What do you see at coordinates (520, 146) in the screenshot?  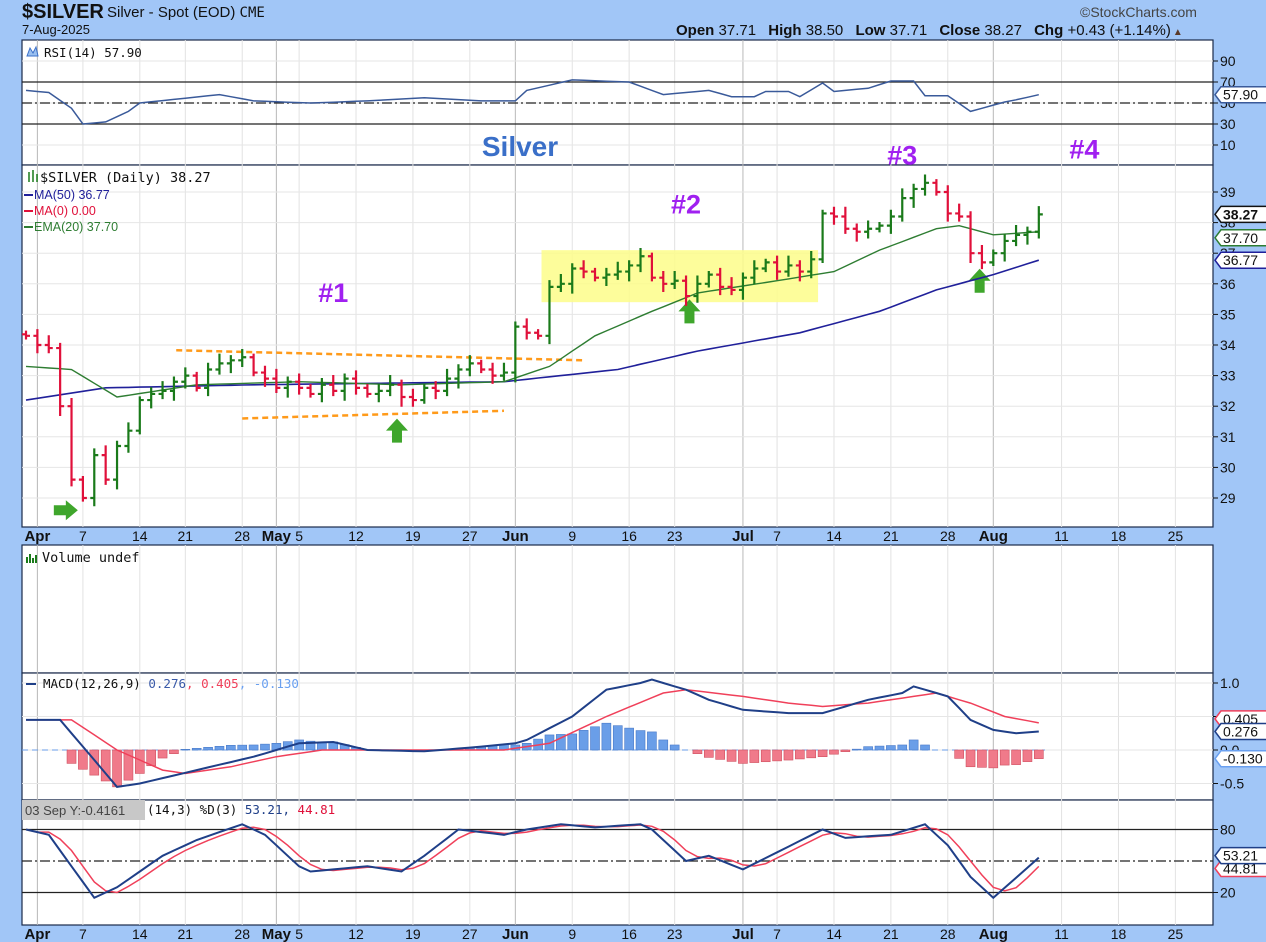 I see `chart-annotation-title: Silver` at bounding box center [520, 146].